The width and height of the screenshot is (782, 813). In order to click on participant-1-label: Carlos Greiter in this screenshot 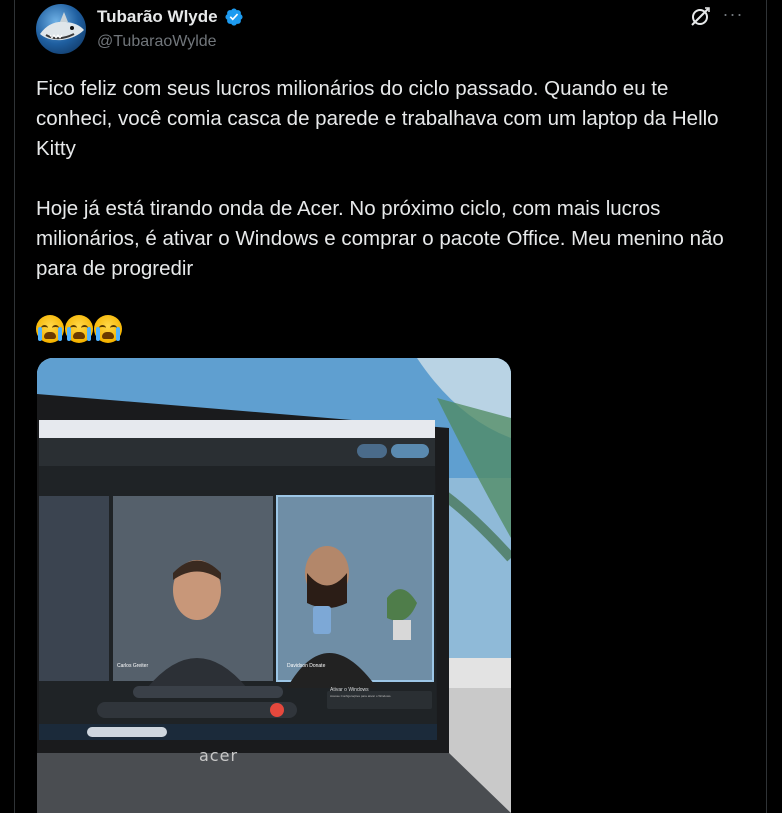, I will do `click(133, 666)`.